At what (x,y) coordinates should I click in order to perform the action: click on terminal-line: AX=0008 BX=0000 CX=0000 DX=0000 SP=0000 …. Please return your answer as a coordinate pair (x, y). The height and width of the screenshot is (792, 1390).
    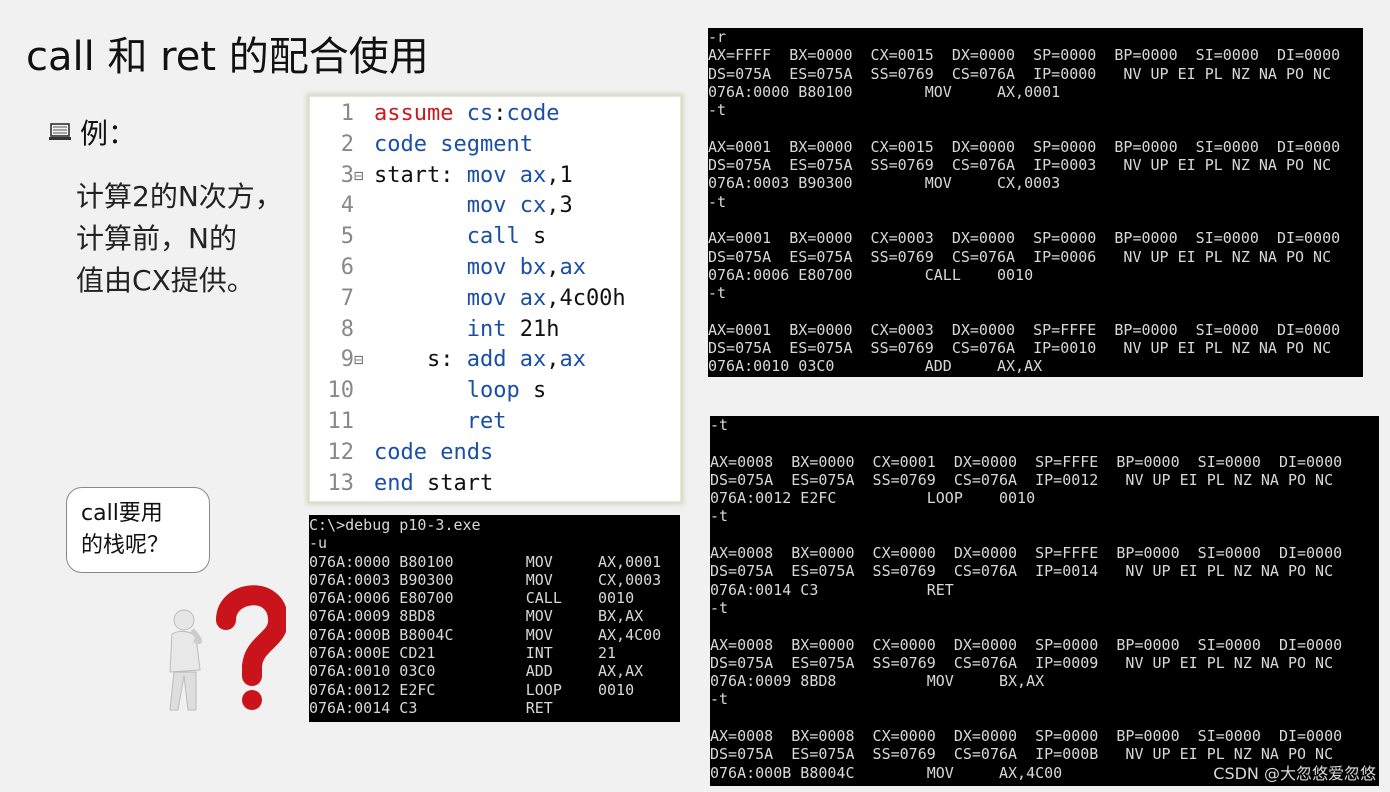
    Looking at the image, I should click on (1026, 644).